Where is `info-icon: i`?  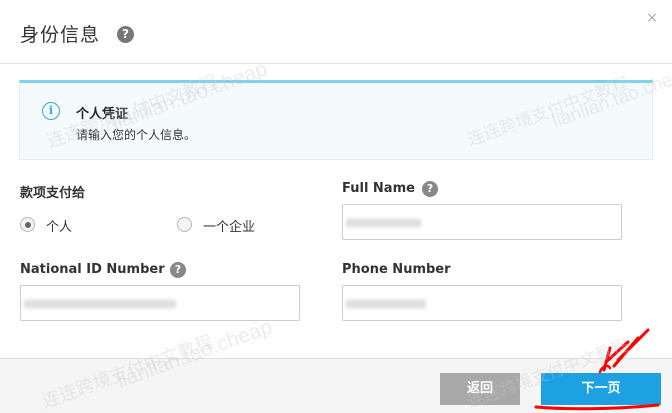
info-icon: i is located at coordinates (51, 111).